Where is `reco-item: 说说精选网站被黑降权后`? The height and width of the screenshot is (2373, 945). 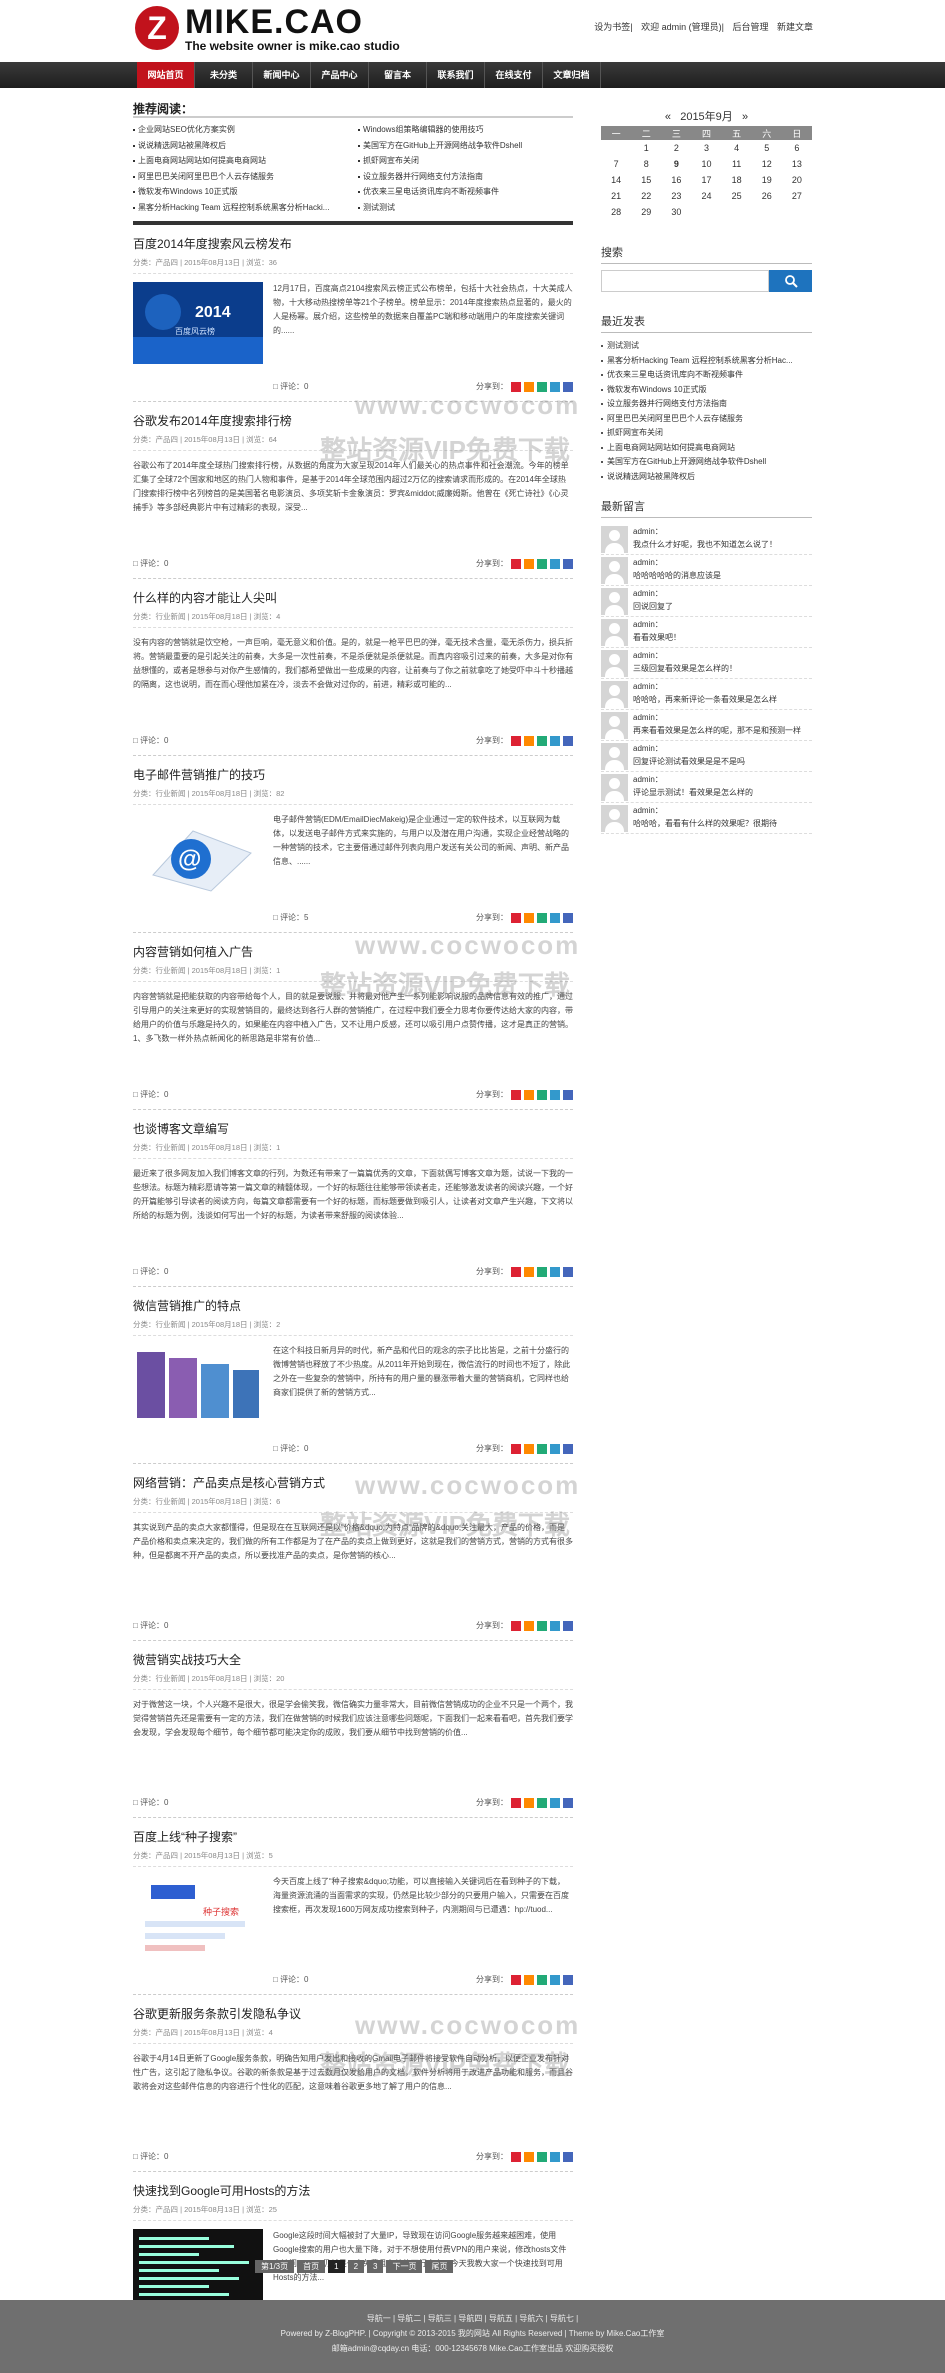 reco-item: 说说精选网站被黑降权后 is located at coordinates (240, 146).